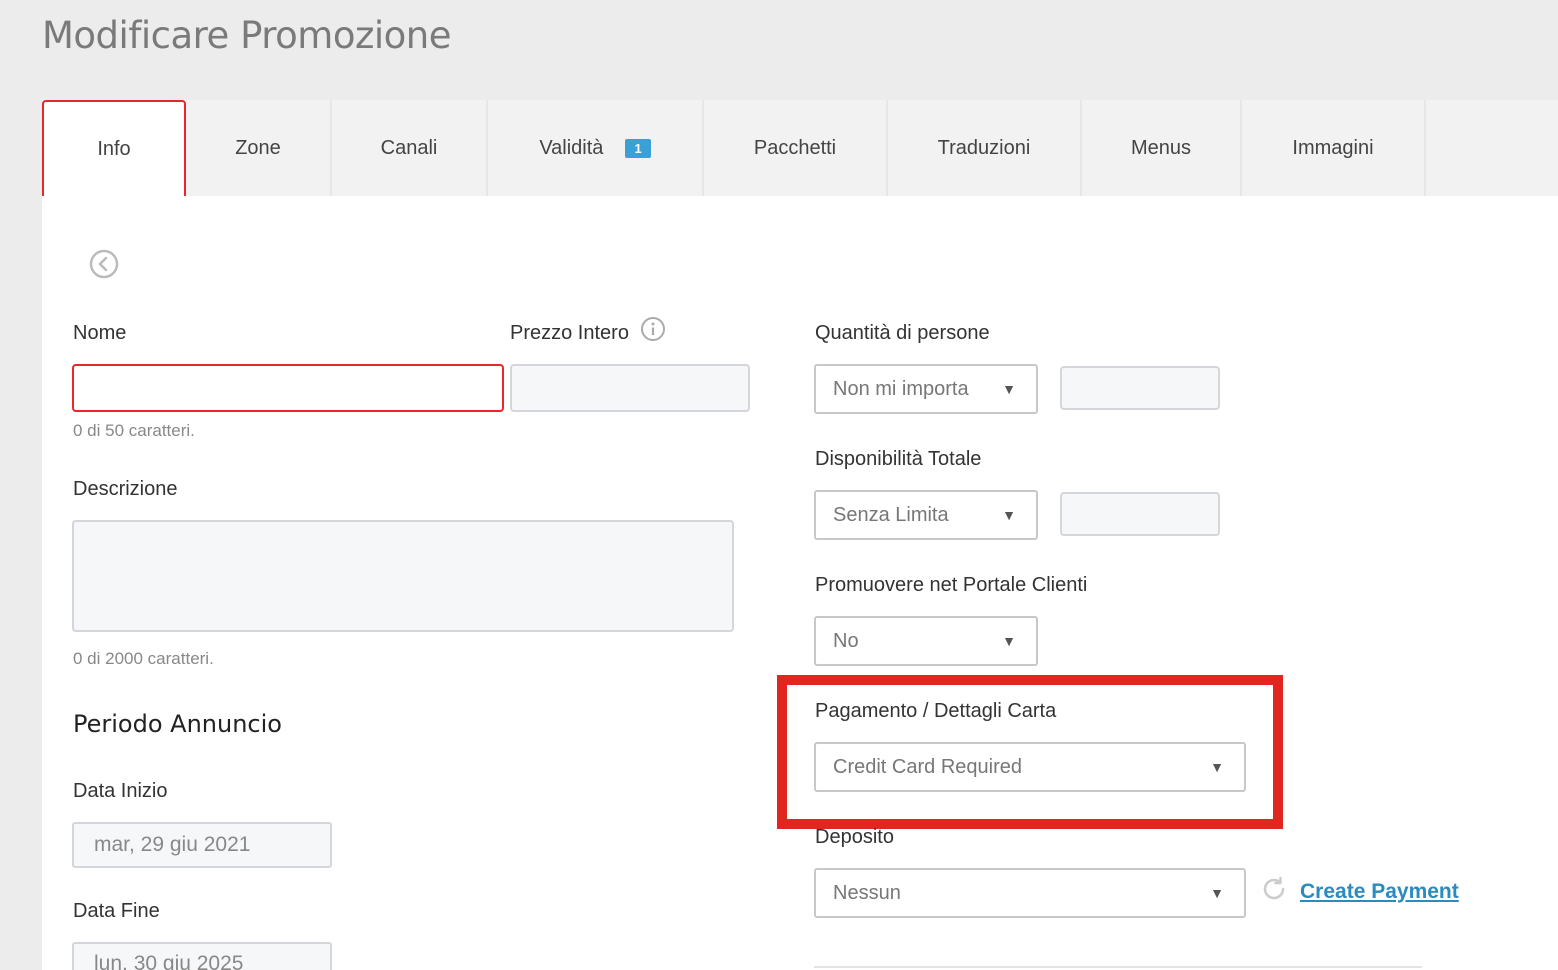  What do you see at coordinates (1140, 514) in the screenshot?
I see `disponibilita-input` at bounding box center [1140, 514].